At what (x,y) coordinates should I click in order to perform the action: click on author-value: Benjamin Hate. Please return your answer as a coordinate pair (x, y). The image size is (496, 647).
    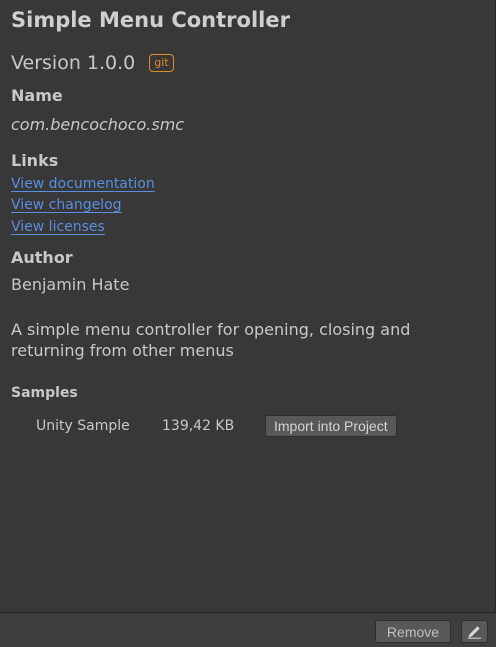
    Looking at the image, I should click on (70, 284).